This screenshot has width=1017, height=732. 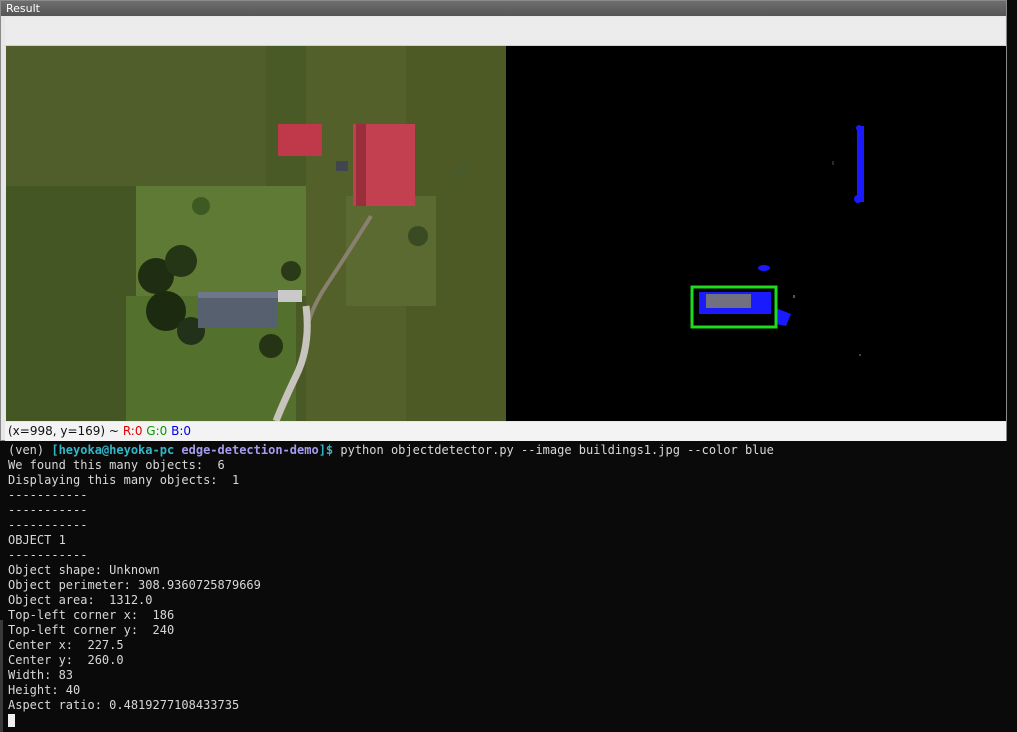 What do you see at coordinates (91, 615) in the screenshot?
I see `terminal-output-line: Top-left corner x: 186` at bounding box center [91, 615].